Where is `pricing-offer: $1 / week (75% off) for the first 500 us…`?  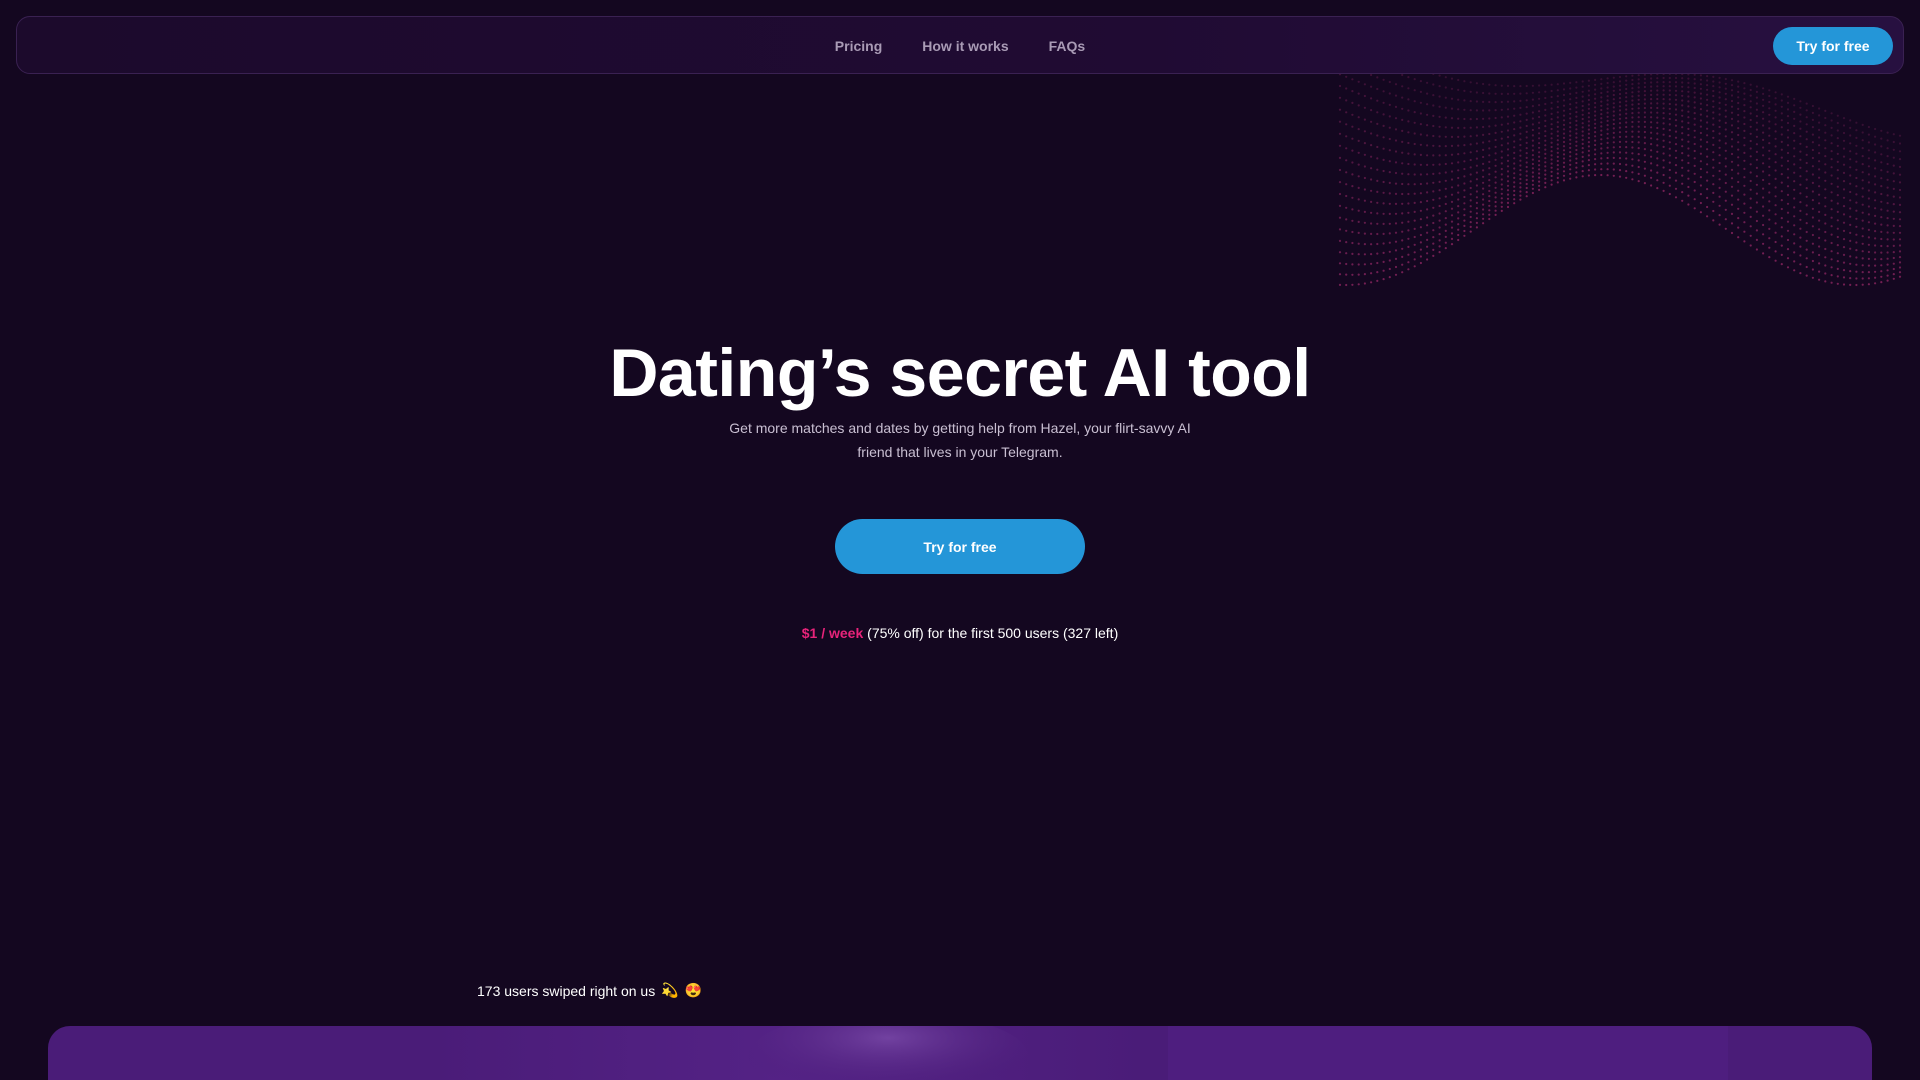 pricing-offer: $1 / week (75% off) for the first 500 us… is located at coordinates (960, 633).